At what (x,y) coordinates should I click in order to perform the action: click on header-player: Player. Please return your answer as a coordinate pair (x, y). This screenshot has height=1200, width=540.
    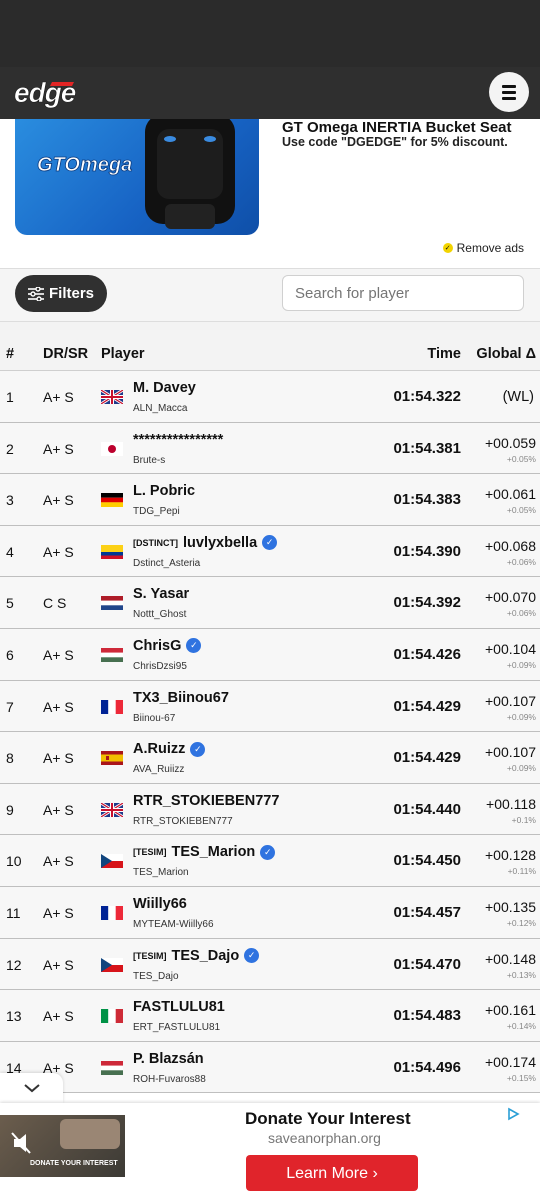
    Looking at the image, I should click on (123, 354).